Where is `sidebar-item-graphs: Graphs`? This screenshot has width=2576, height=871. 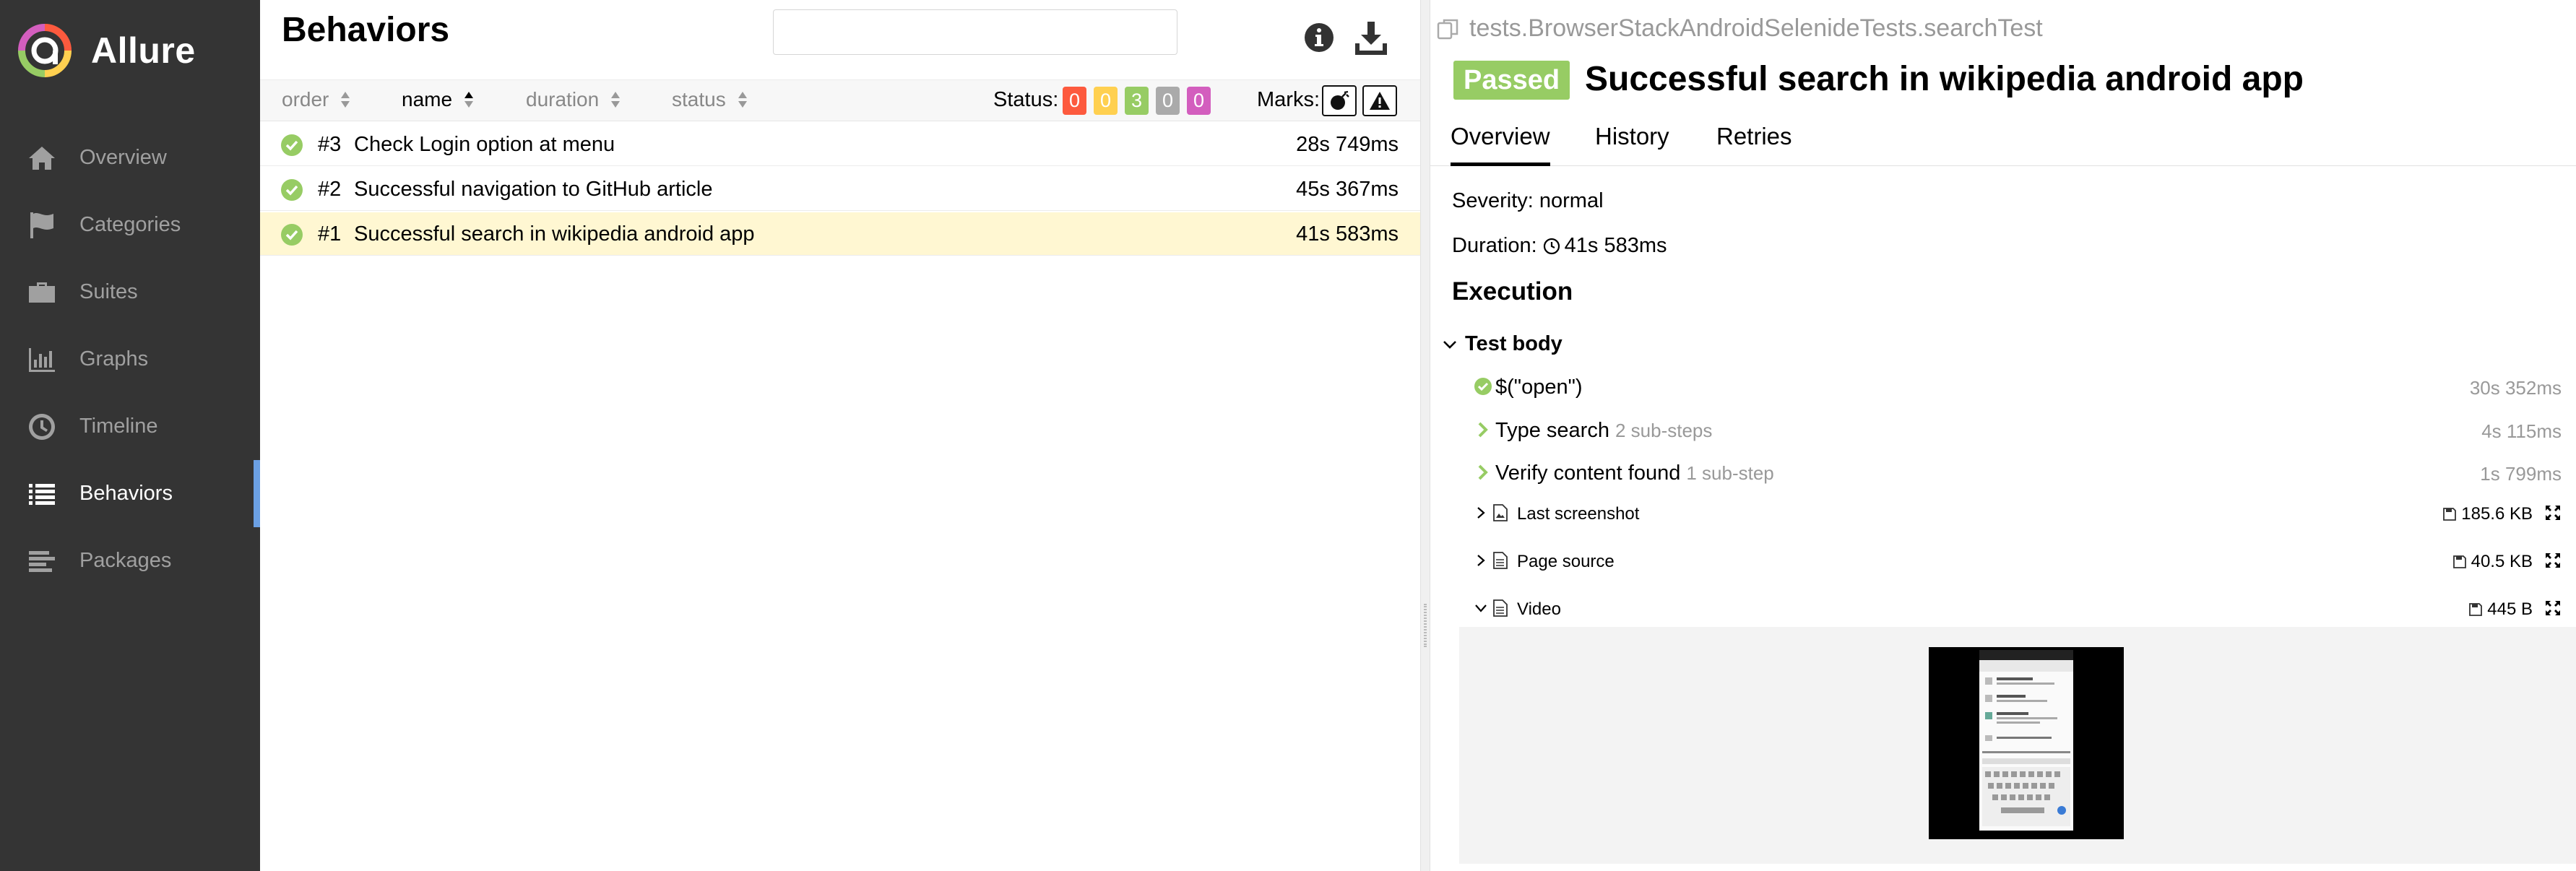 sidebar-item-graphs: Graphs is located at coordinates (130, 359).